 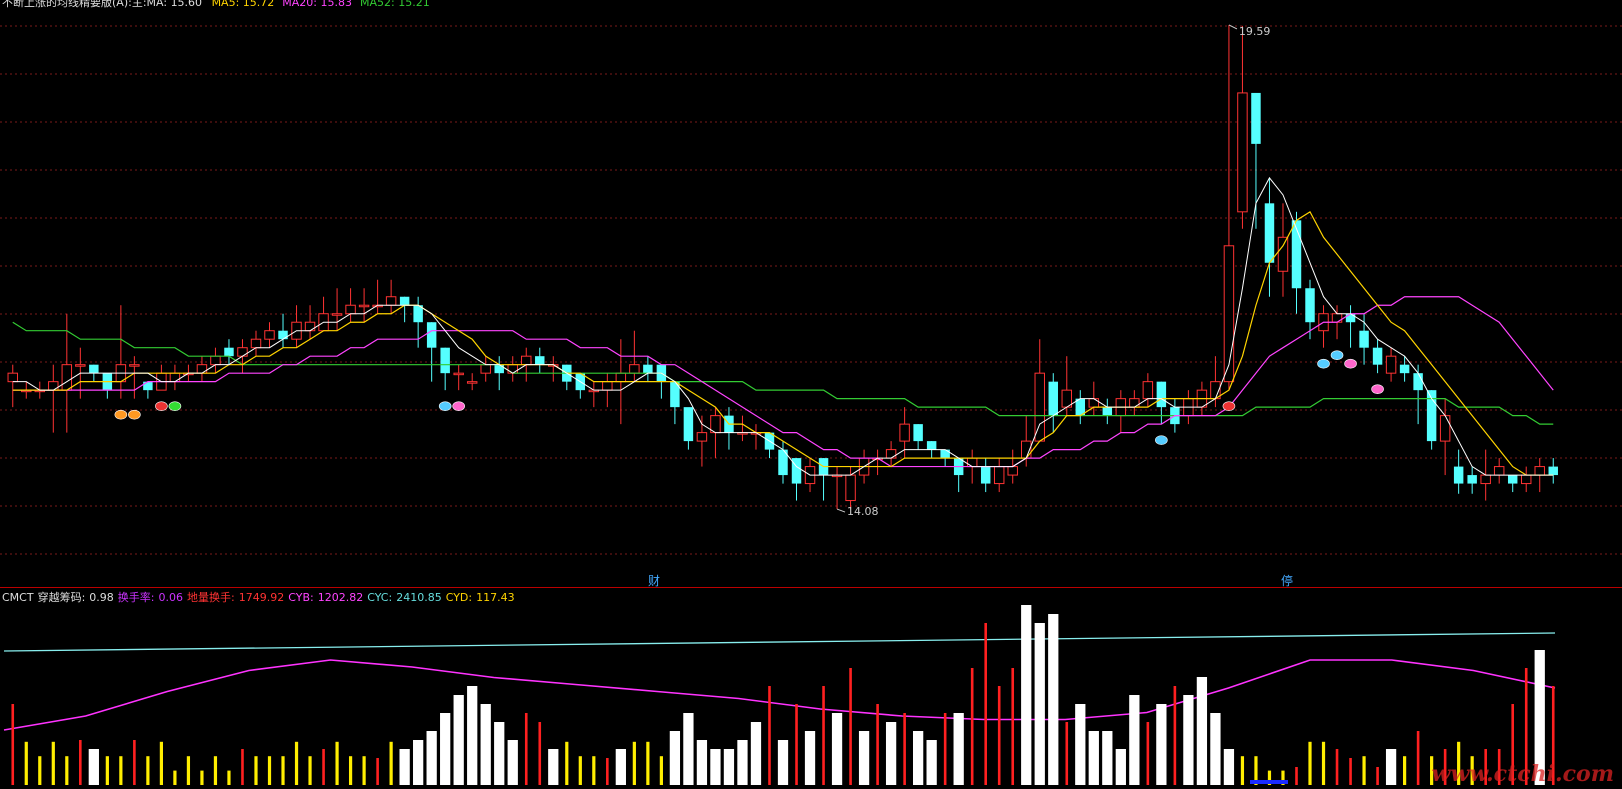 What do you see at coordinates (1287, 580) in the screenshot?
I see `event-marker-suspend: 停` at bounding box center [1287, 580].